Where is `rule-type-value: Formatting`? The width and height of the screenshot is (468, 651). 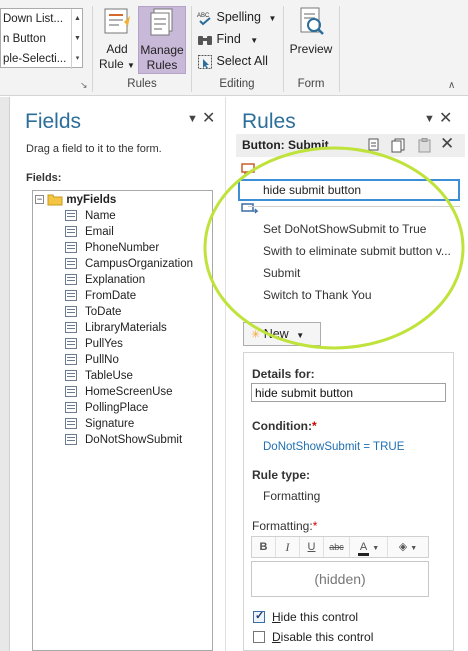
rule-type-value: Formatting is located at coordinates (292, 496).